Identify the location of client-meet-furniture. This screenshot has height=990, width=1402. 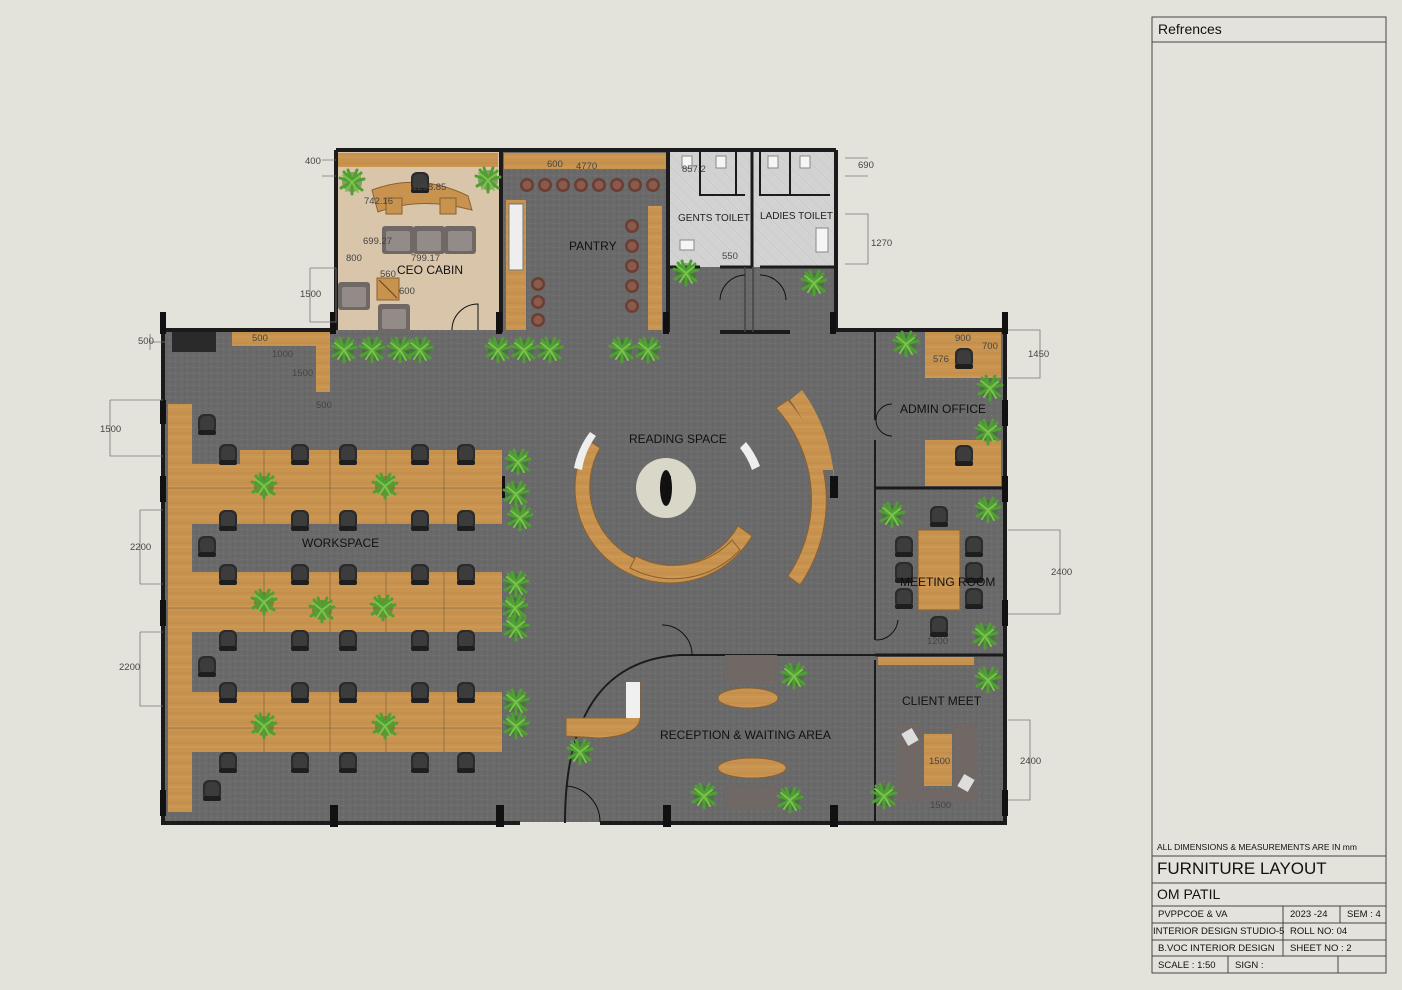
(938, 763).